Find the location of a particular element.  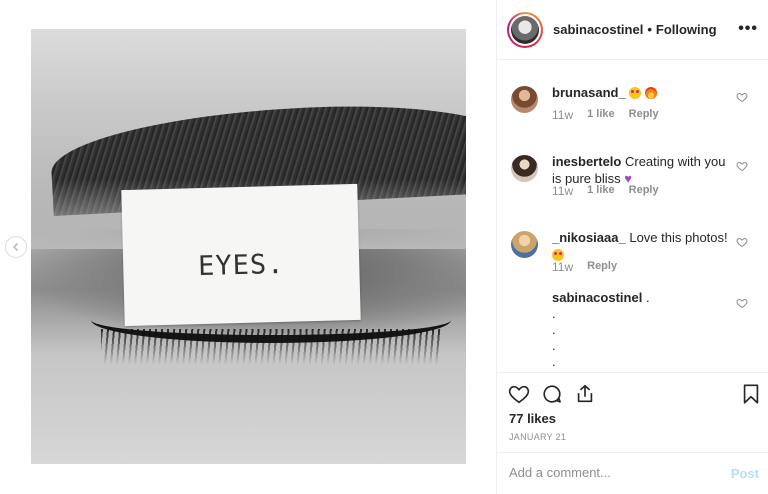

author-username: sabinacostinel is located at coordinates (598, 29).